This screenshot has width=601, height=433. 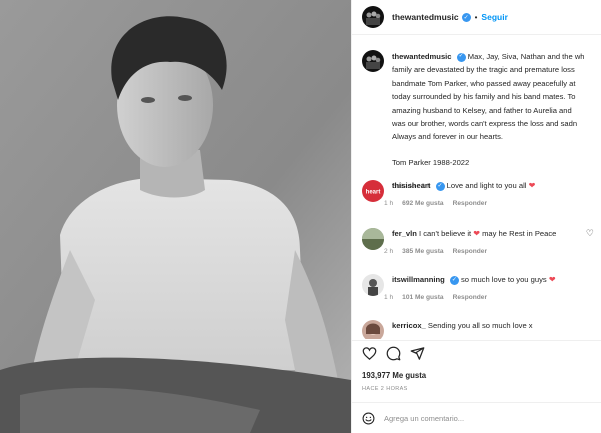 I want to click on caption-avatar, so click(x=373, y=61).